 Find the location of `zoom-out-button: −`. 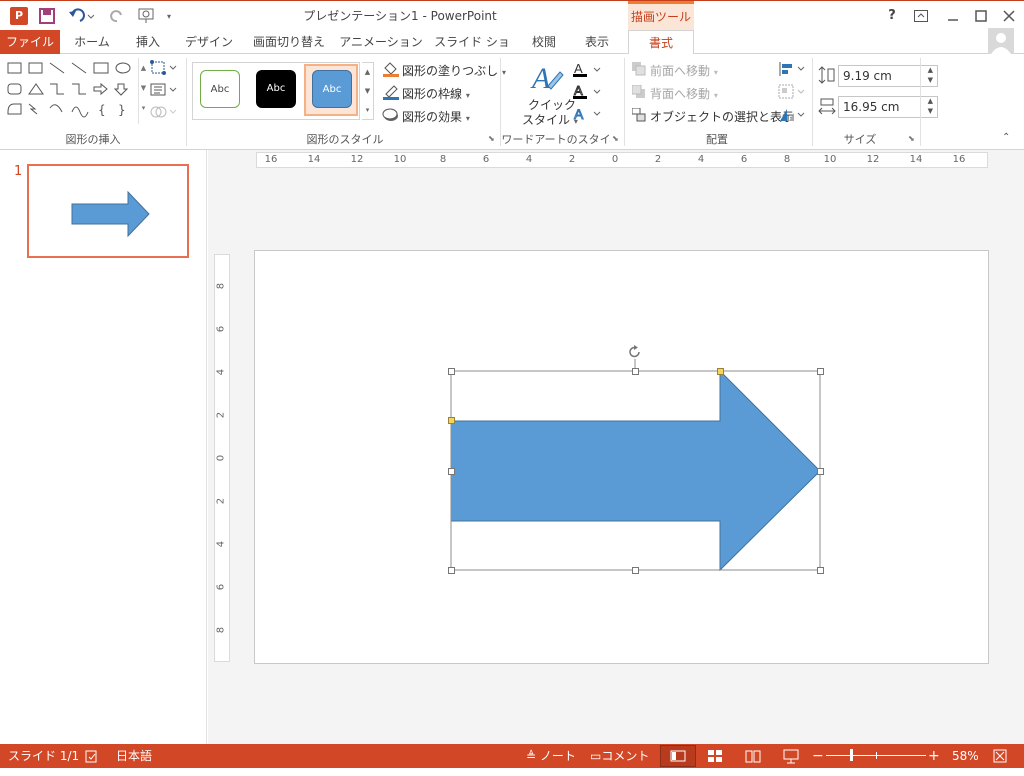

zoom-out-button: − is located at coordinates (818, 756).